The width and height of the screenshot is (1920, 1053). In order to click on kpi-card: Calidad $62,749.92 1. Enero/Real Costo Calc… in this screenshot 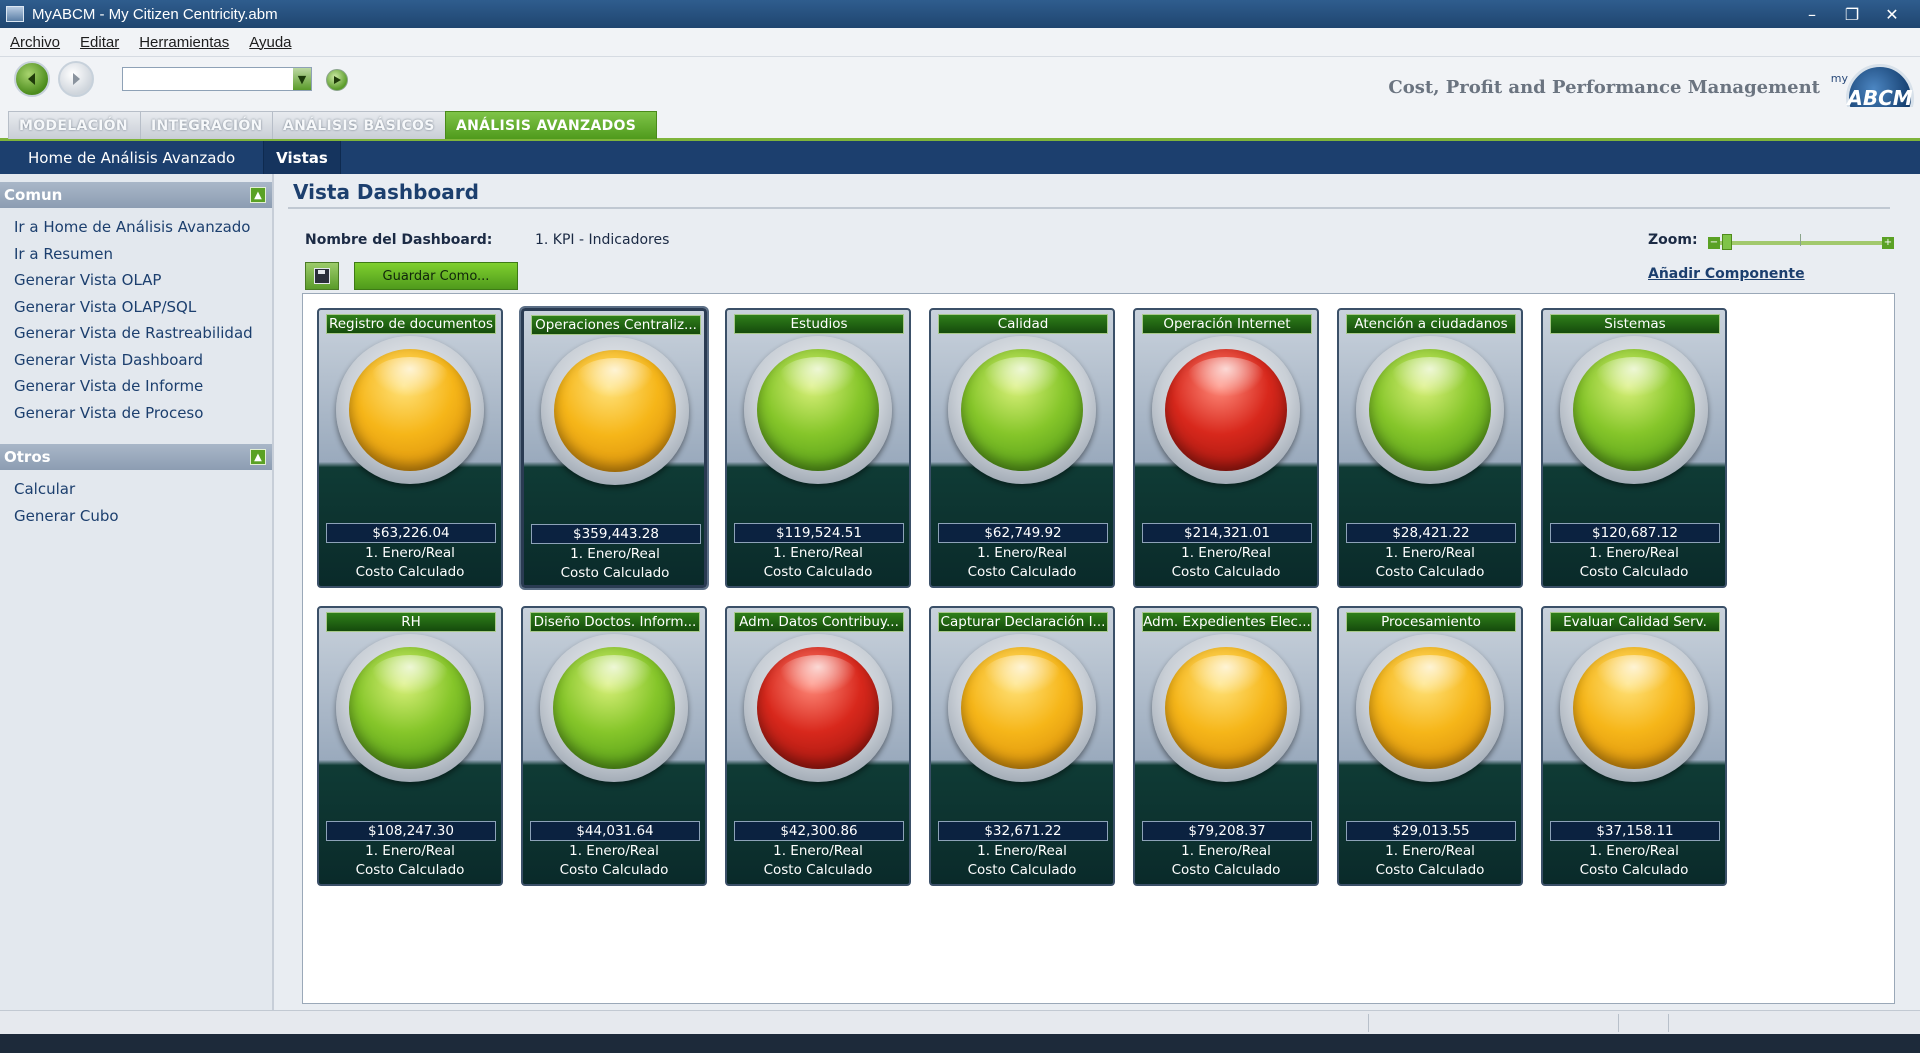, I will do `click(1022, 448)`.